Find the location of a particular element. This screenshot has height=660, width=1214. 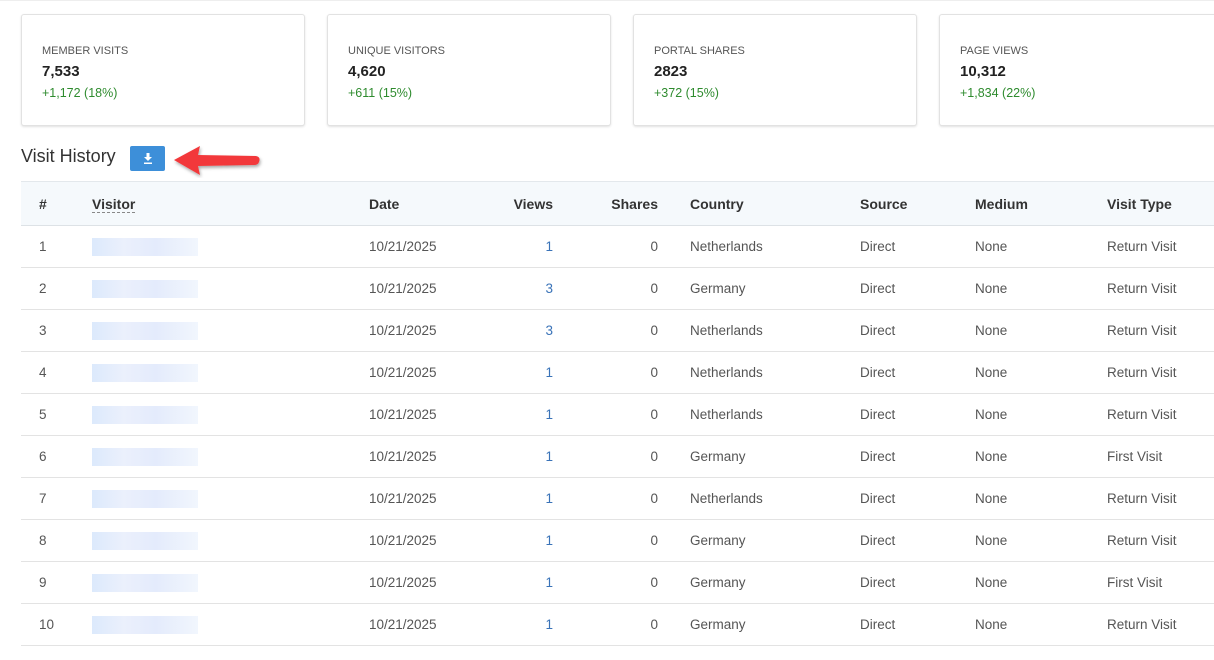

visitor-header-label: Visitor is located at coordinates (114, 204).